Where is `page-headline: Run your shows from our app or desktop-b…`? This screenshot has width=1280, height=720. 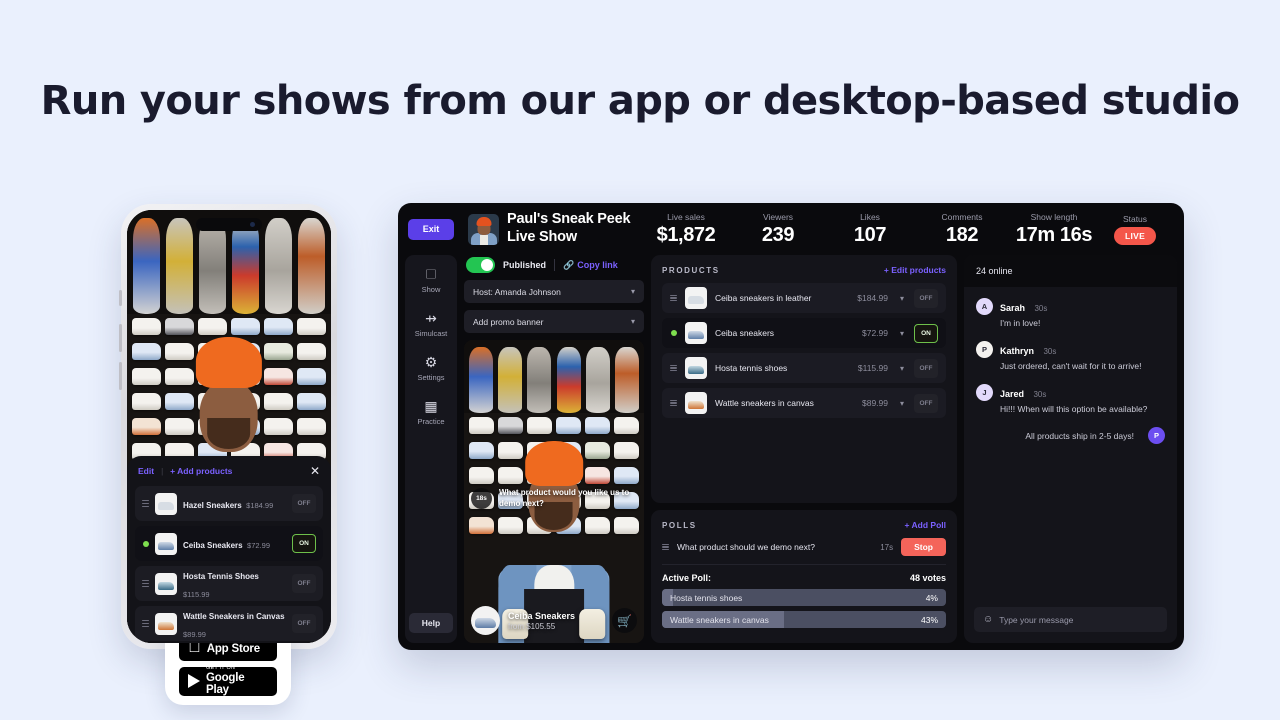 page-headline: Run your shows from our app or desktop-b… is located at coordinates (640, 101).